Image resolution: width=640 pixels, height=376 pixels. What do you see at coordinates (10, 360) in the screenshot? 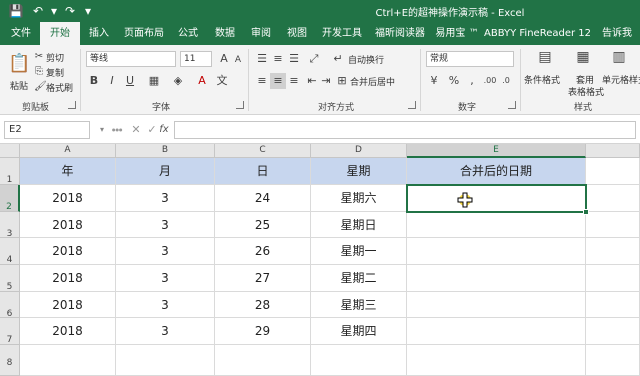
I see `row-header-8: 8` at bounding box center [10, 360].